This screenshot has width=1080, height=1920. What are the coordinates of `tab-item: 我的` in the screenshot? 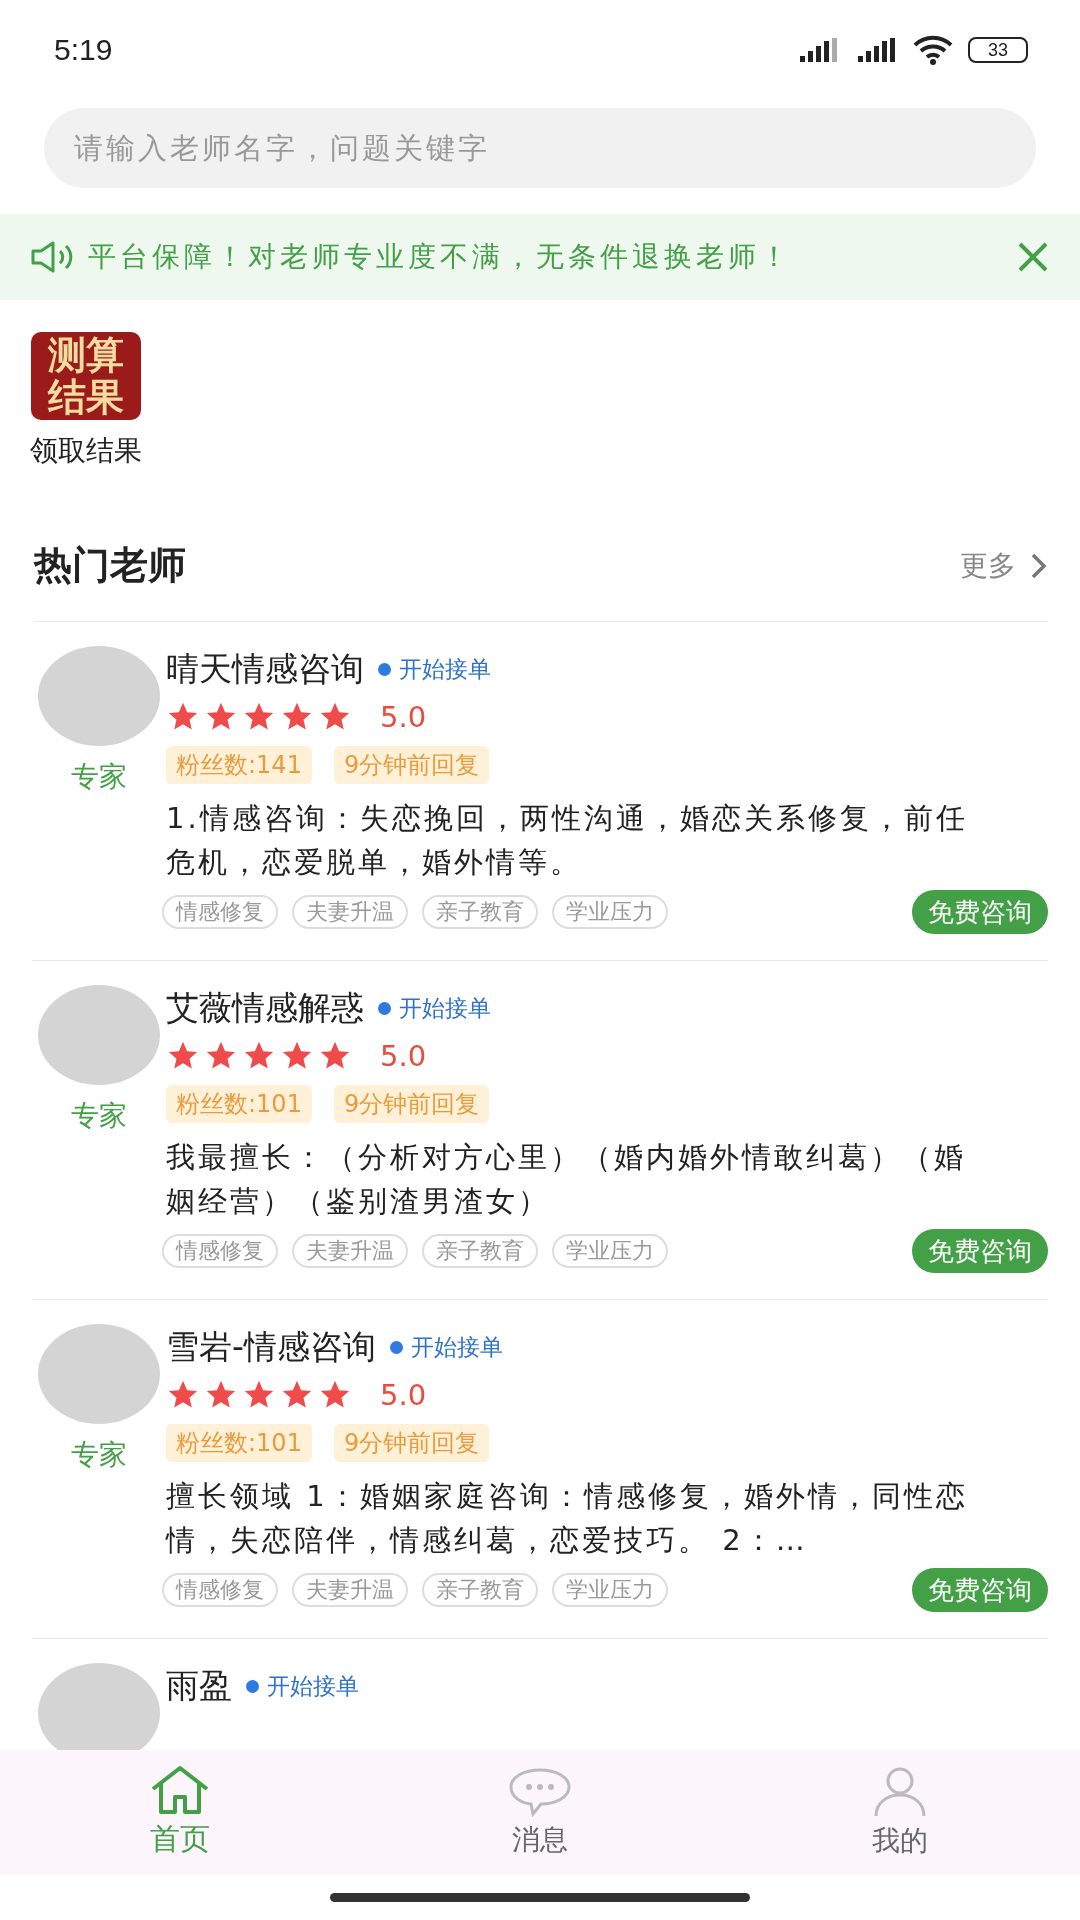 It's located at (900, 1812).